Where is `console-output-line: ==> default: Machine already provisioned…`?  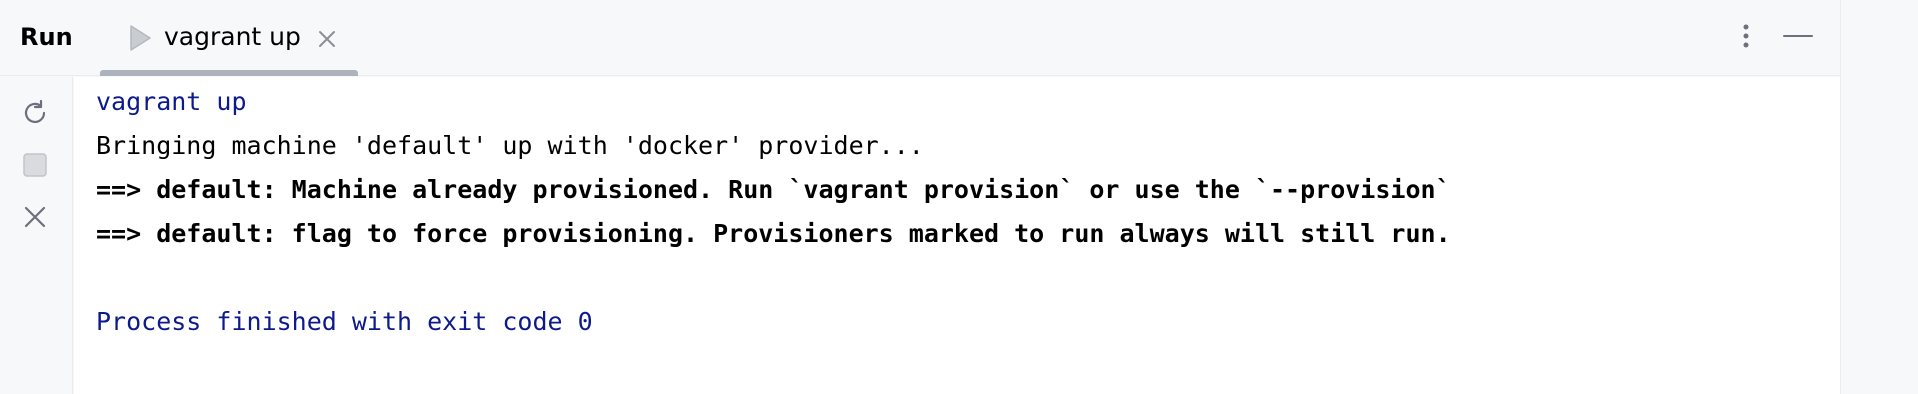 console-output-line: ==> default: Machine already provisioned… is located at coordinates (773, 189).